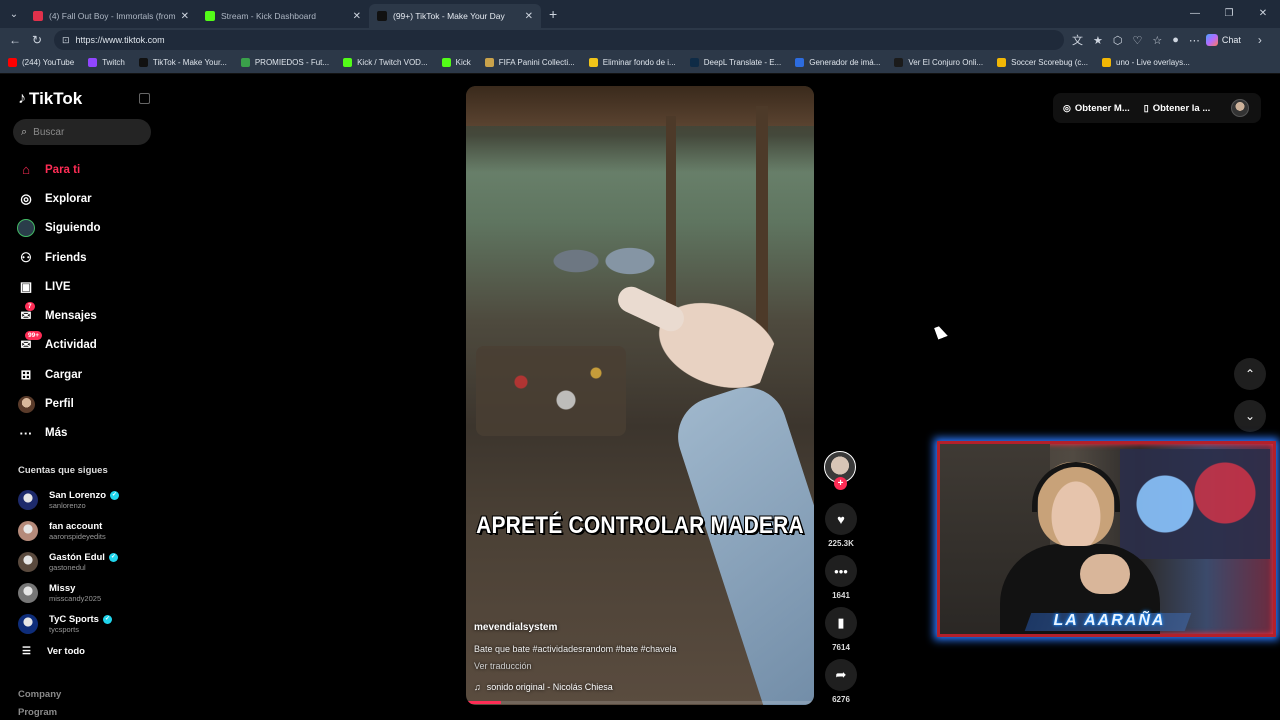 Image resolution: width=1280 pixels, height=720 pixels. I want to click on account-name: Gastón Edul ✓, so click(83, 557).